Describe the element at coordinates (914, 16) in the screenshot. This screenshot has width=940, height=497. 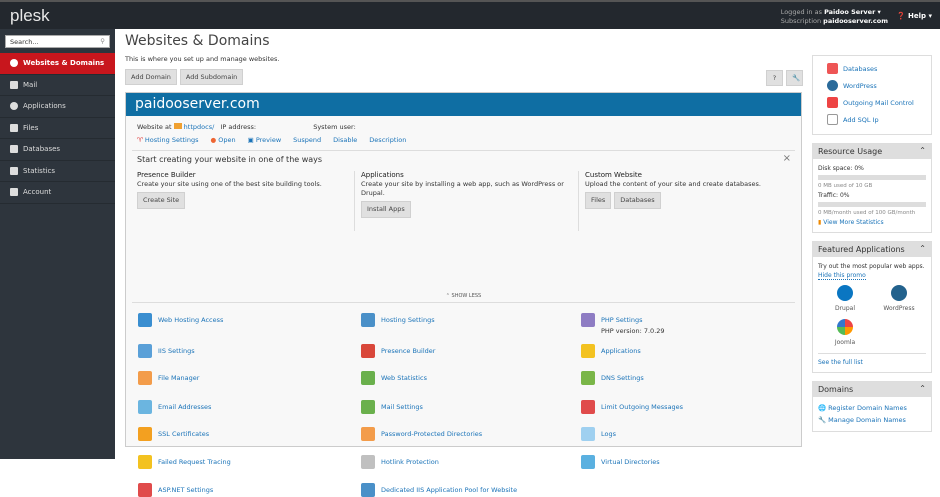
I see `help-menu: ❓ Help ▾` at that location.